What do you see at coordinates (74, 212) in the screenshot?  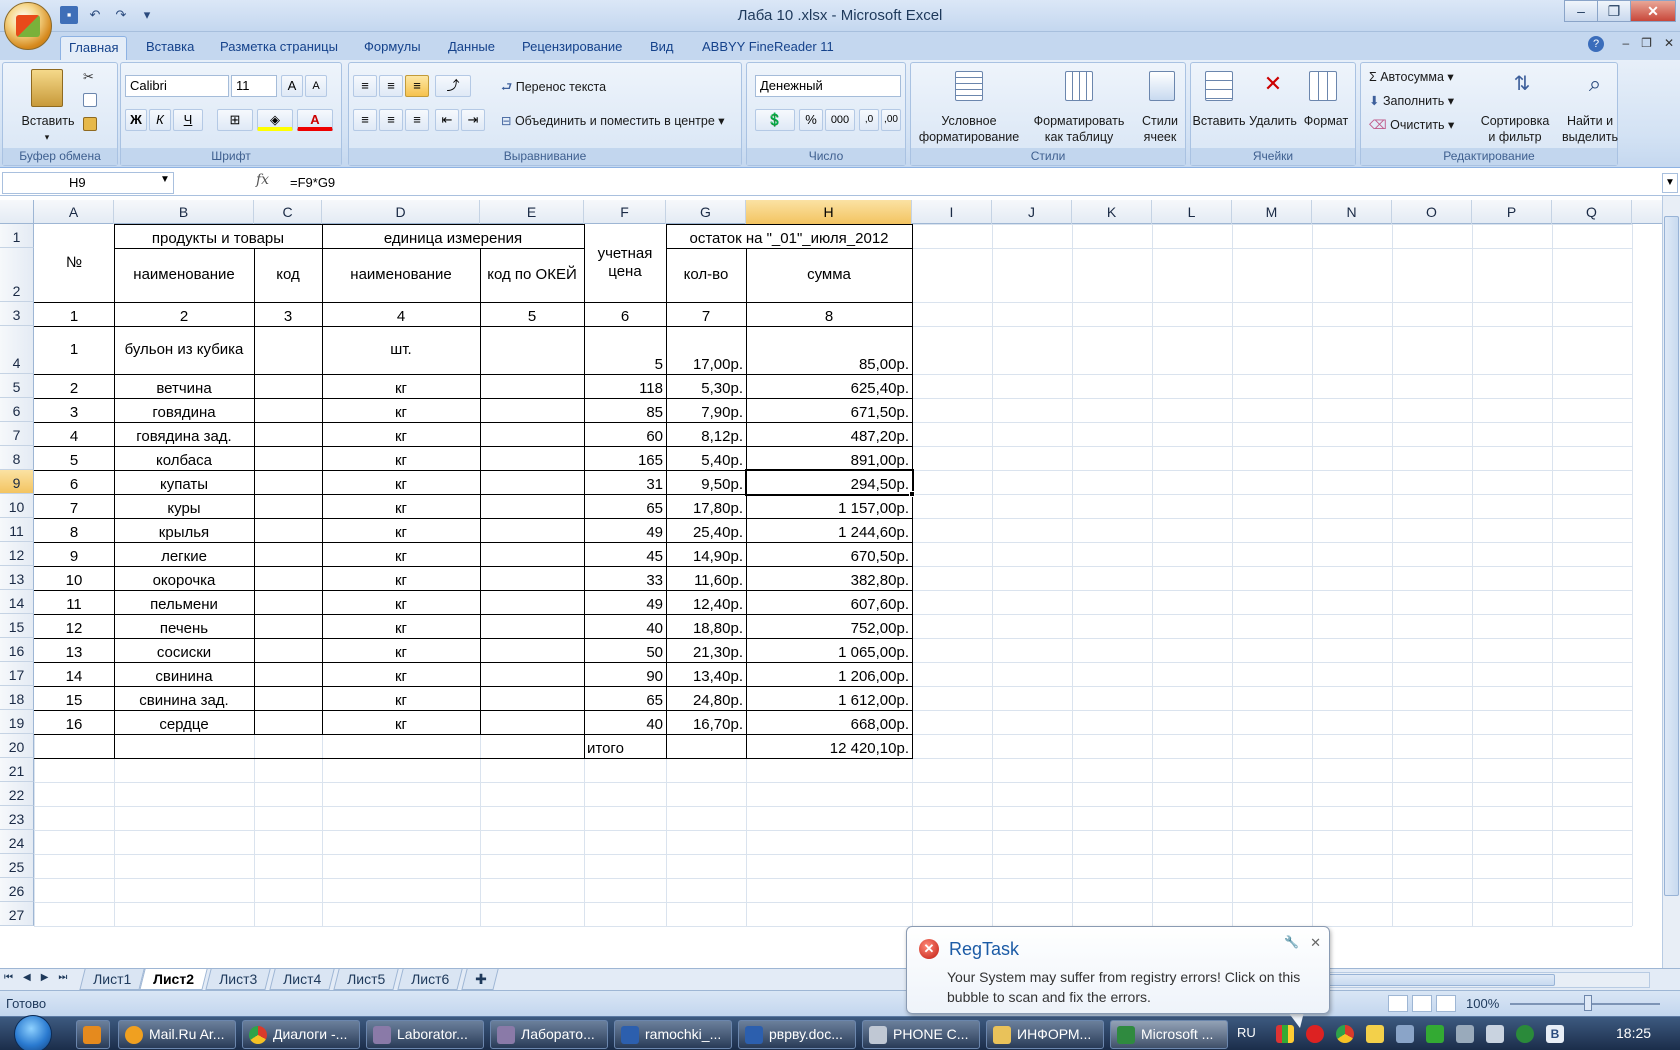 I see `column-header: A` at bounding box center [74, 212].